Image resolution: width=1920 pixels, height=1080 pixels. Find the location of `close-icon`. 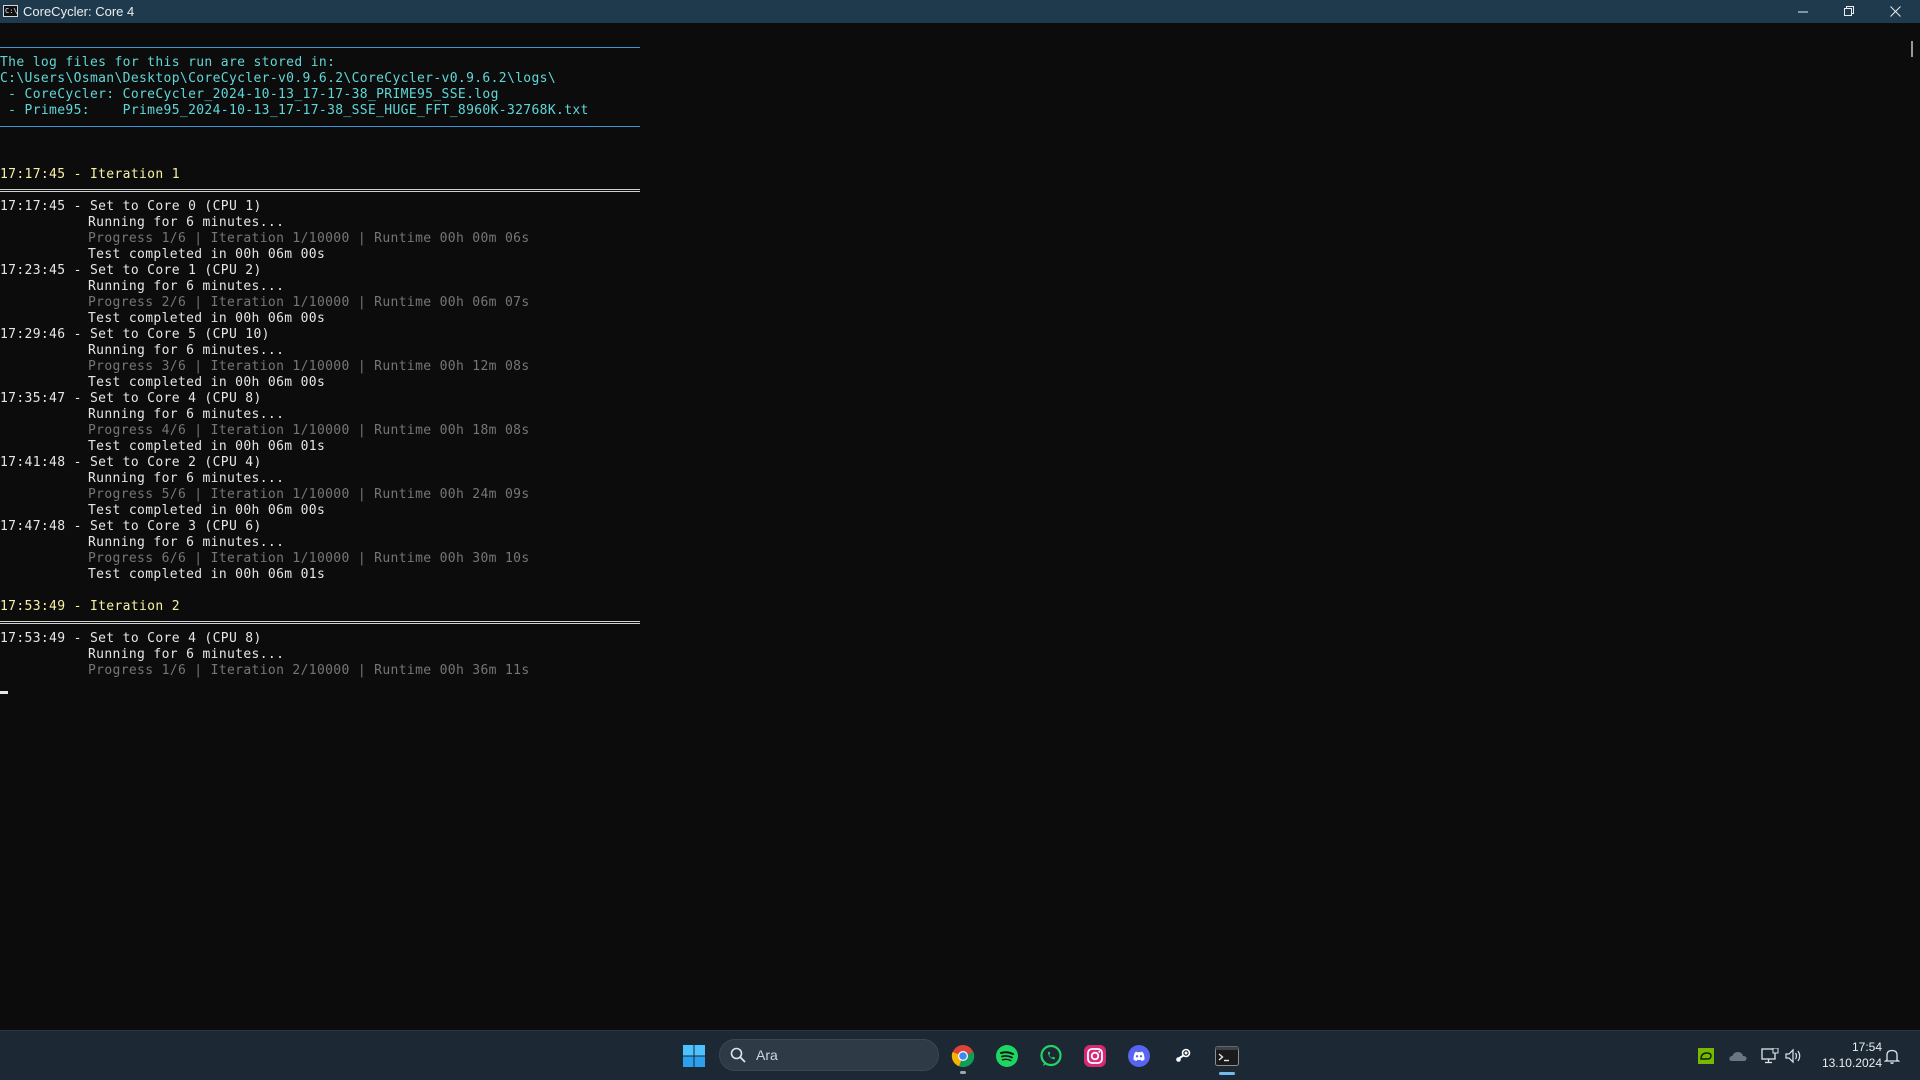

close-icon is located at coordinates (1895, 11).